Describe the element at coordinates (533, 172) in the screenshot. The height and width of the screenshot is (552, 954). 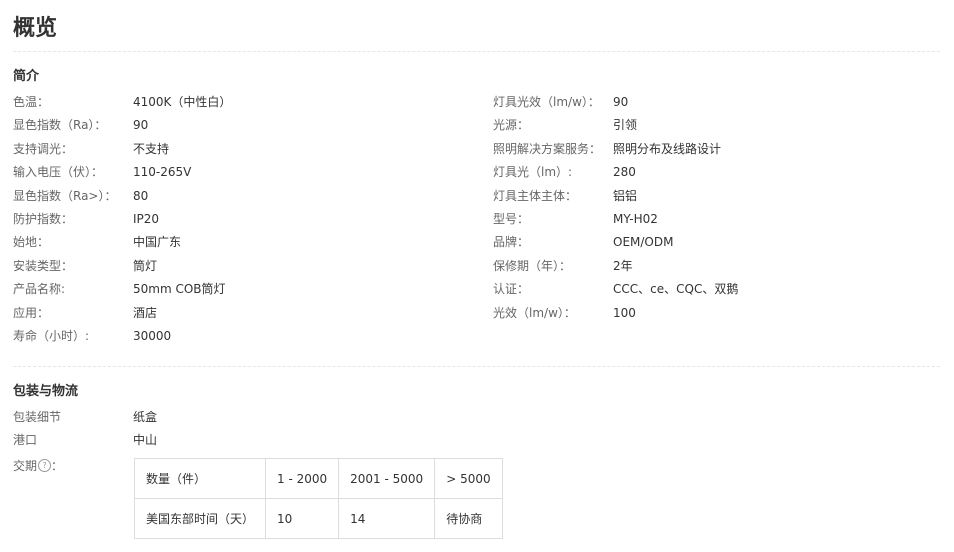
I see `attribute-label: 灯具光（lm）:` at that location.